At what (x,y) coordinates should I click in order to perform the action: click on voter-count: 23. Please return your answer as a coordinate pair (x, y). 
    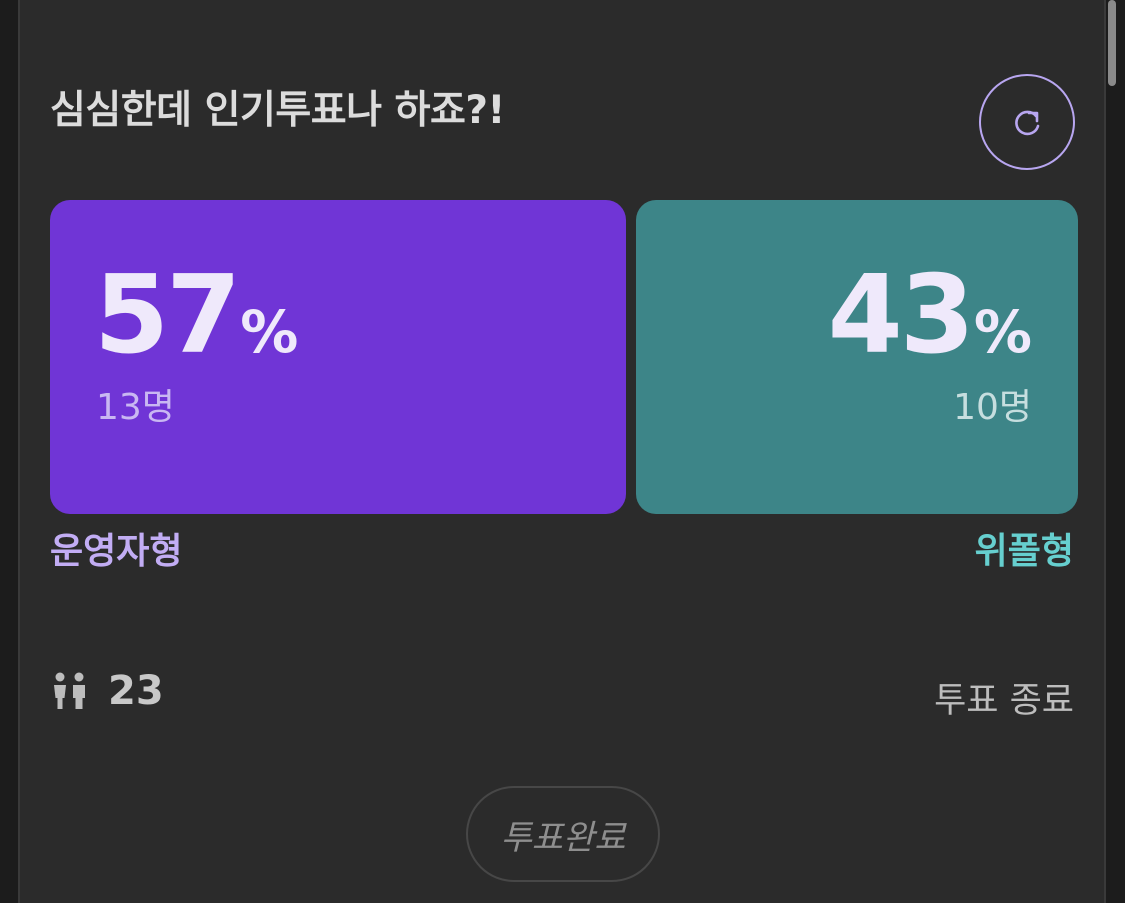
    Looking at the image, I should click on (136, 691).